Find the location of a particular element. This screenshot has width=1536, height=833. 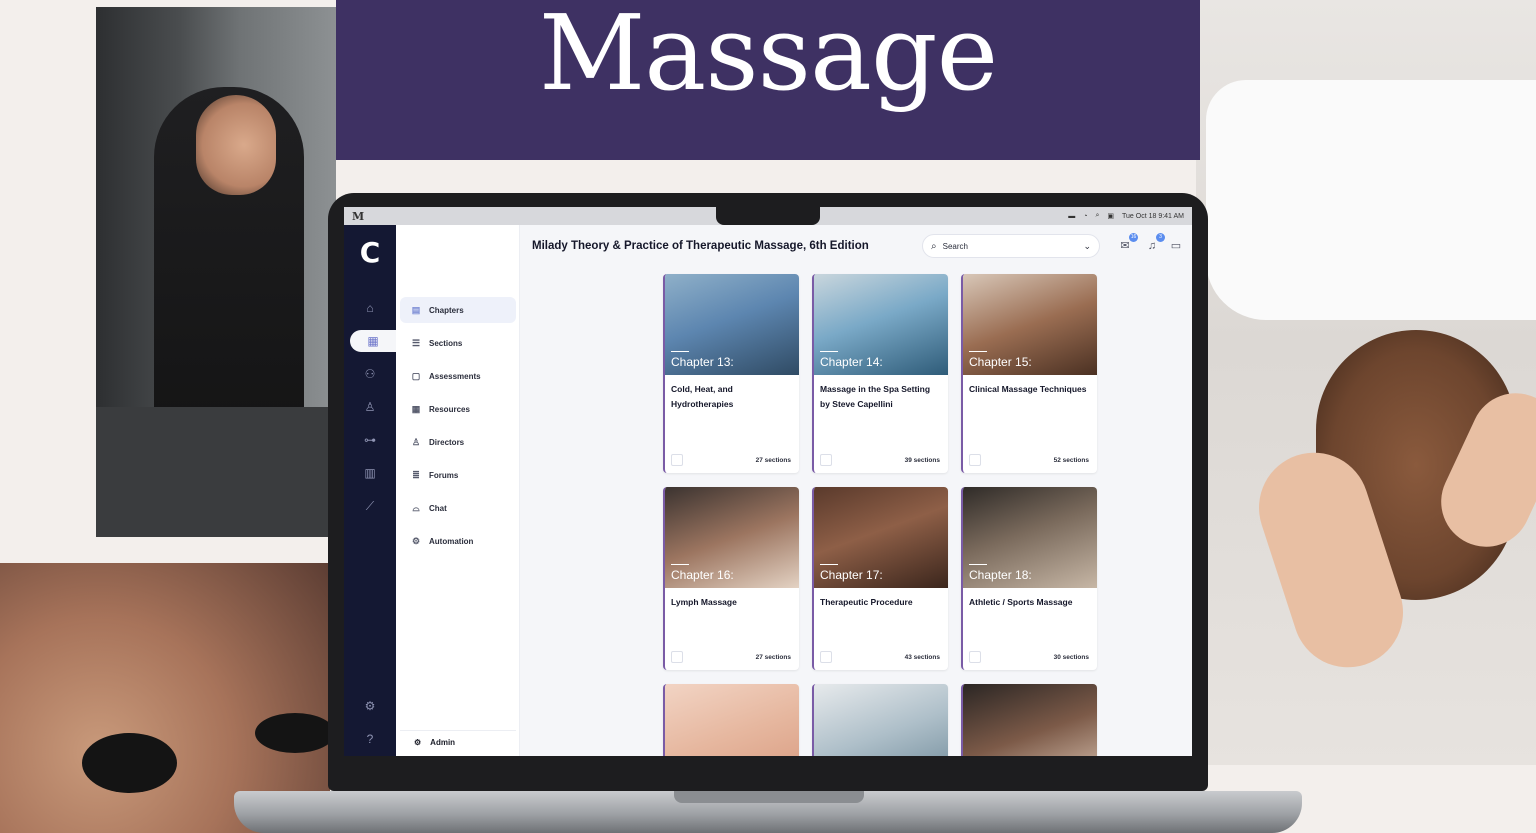

chevron-down-icon: ⌄ is located at coordinates (1087, 246).